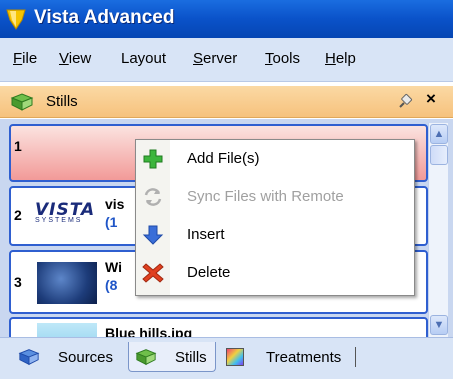 This screenshot has width=453, height=379. I want to click on context-menu-add-files: Add File(s), so click(275, 159).